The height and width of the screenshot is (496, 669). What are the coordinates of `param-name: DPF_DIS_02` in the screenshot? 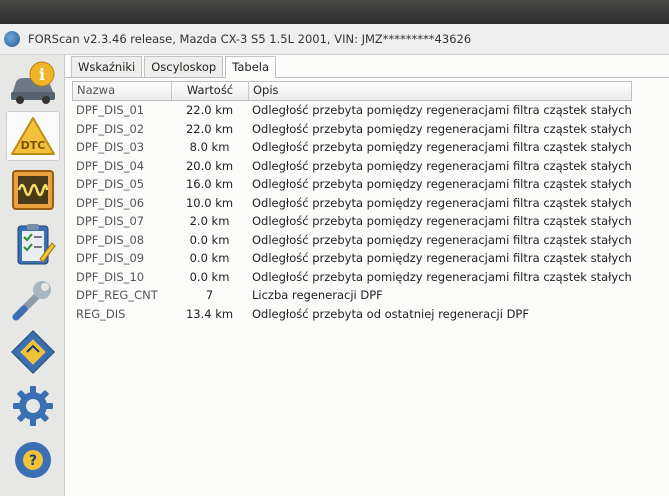 It's located at (110, 128).